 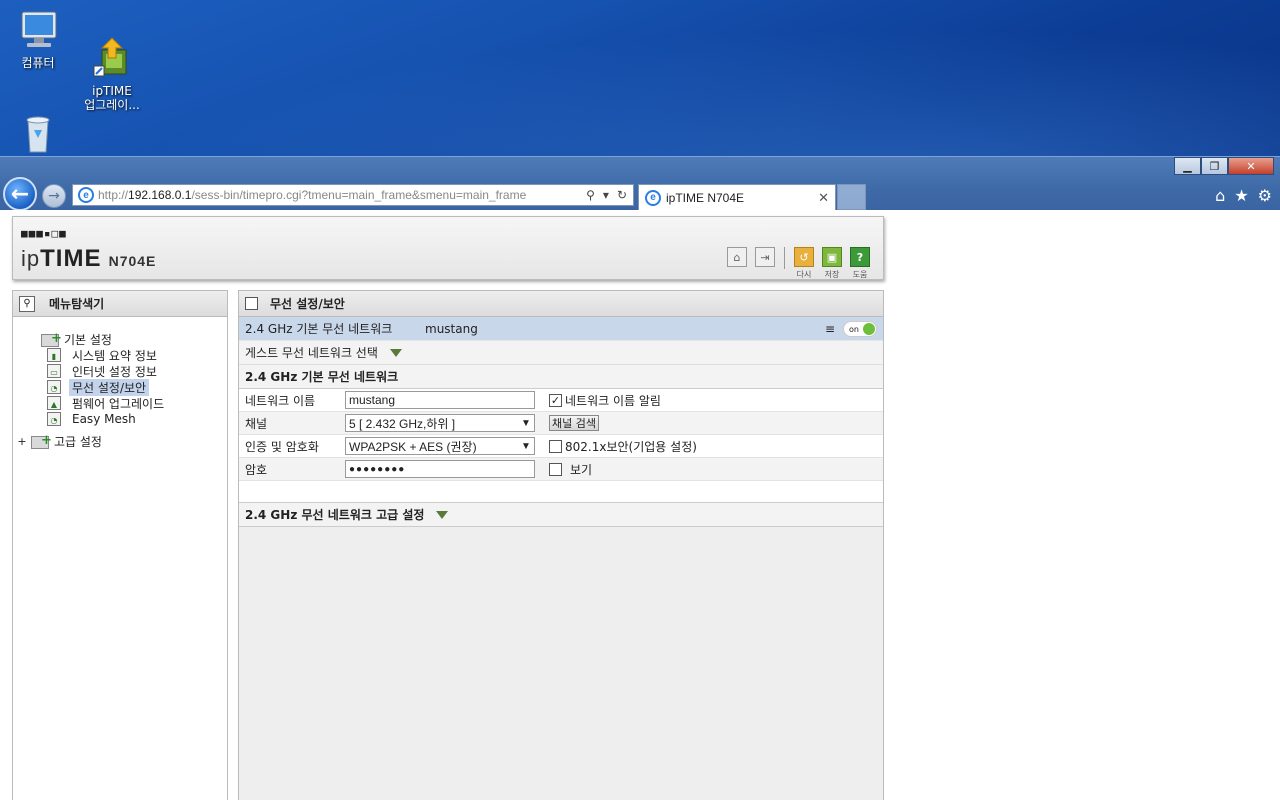 What do you see at coordinates (860, 257) in the screenshot?
I see `help-icon: ?` at bounding box center [860, 257].